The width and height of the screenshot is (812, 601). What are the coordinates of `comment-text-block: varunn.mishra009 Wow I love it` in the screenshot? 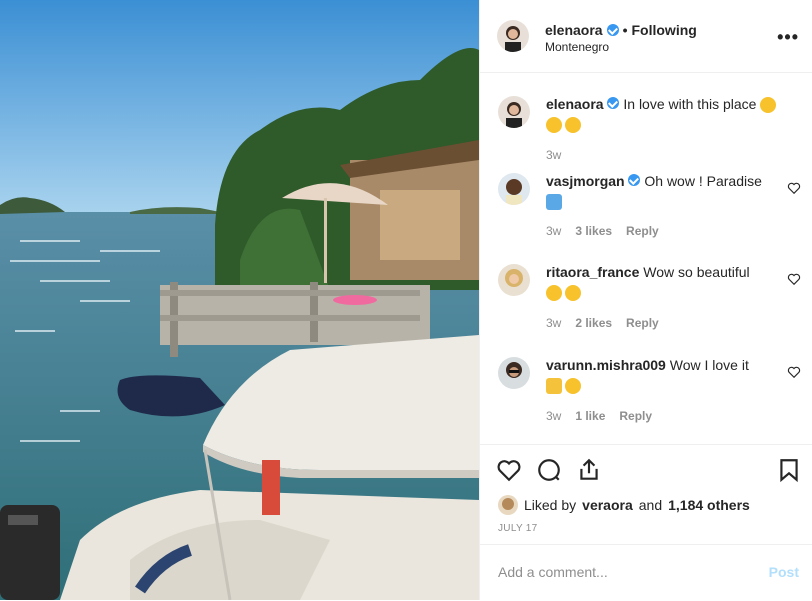 It's located at (666, 375).